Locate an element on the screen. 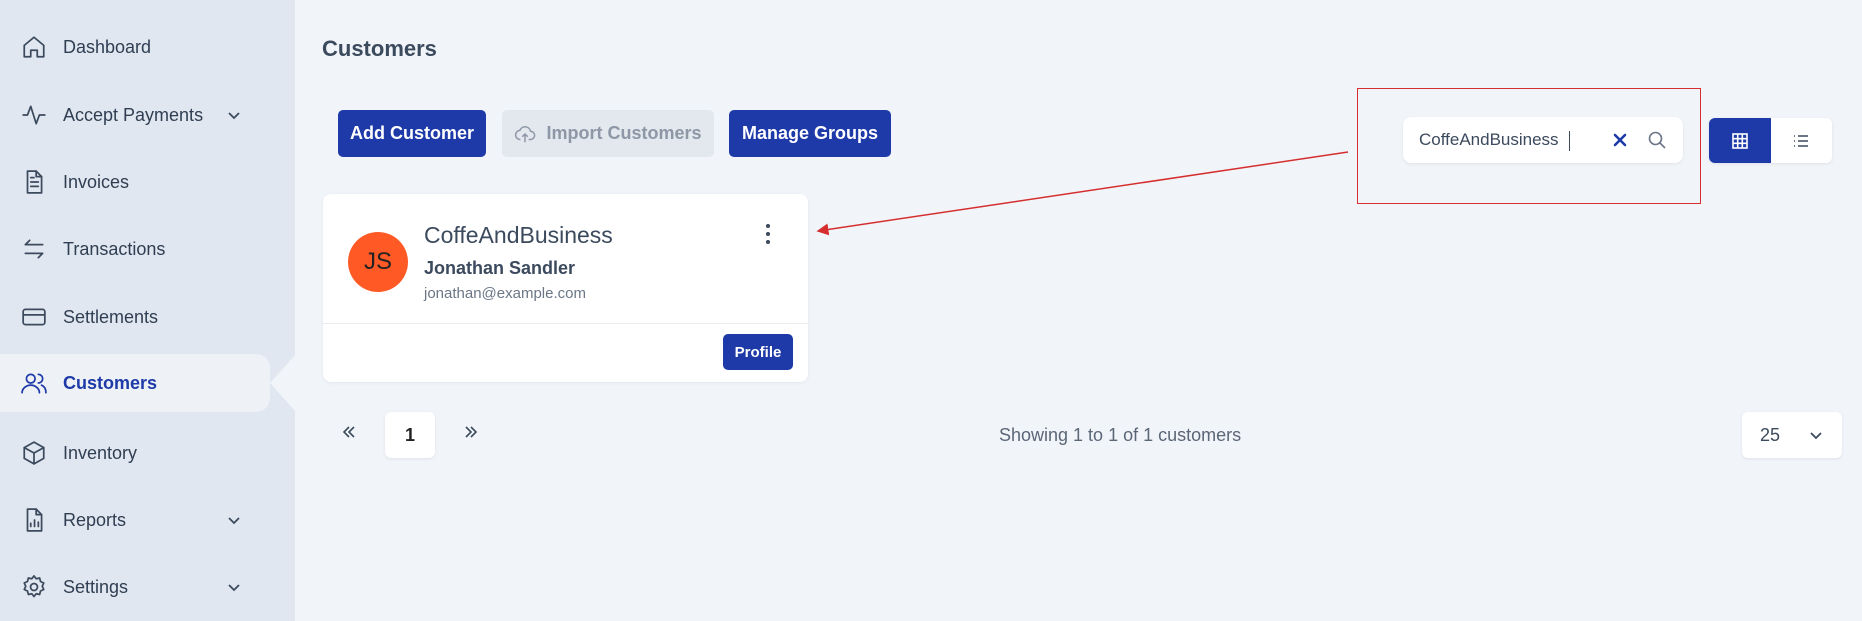 The image size is (1862, 621). sidebar-item-label: Inventory is located at coordinates (100, 452).